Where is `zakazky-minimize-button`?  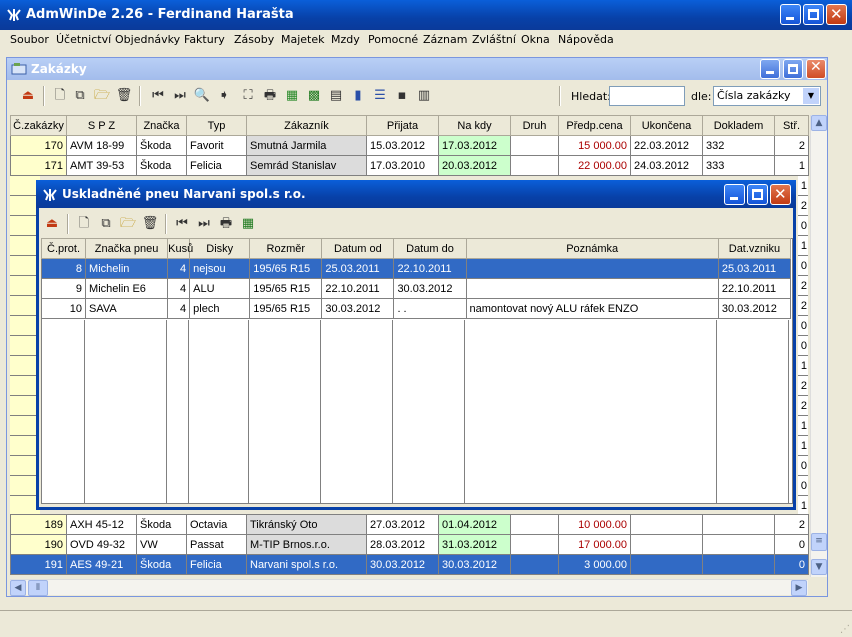
zakazky-minimize-button is located at coordinates (770, 69).